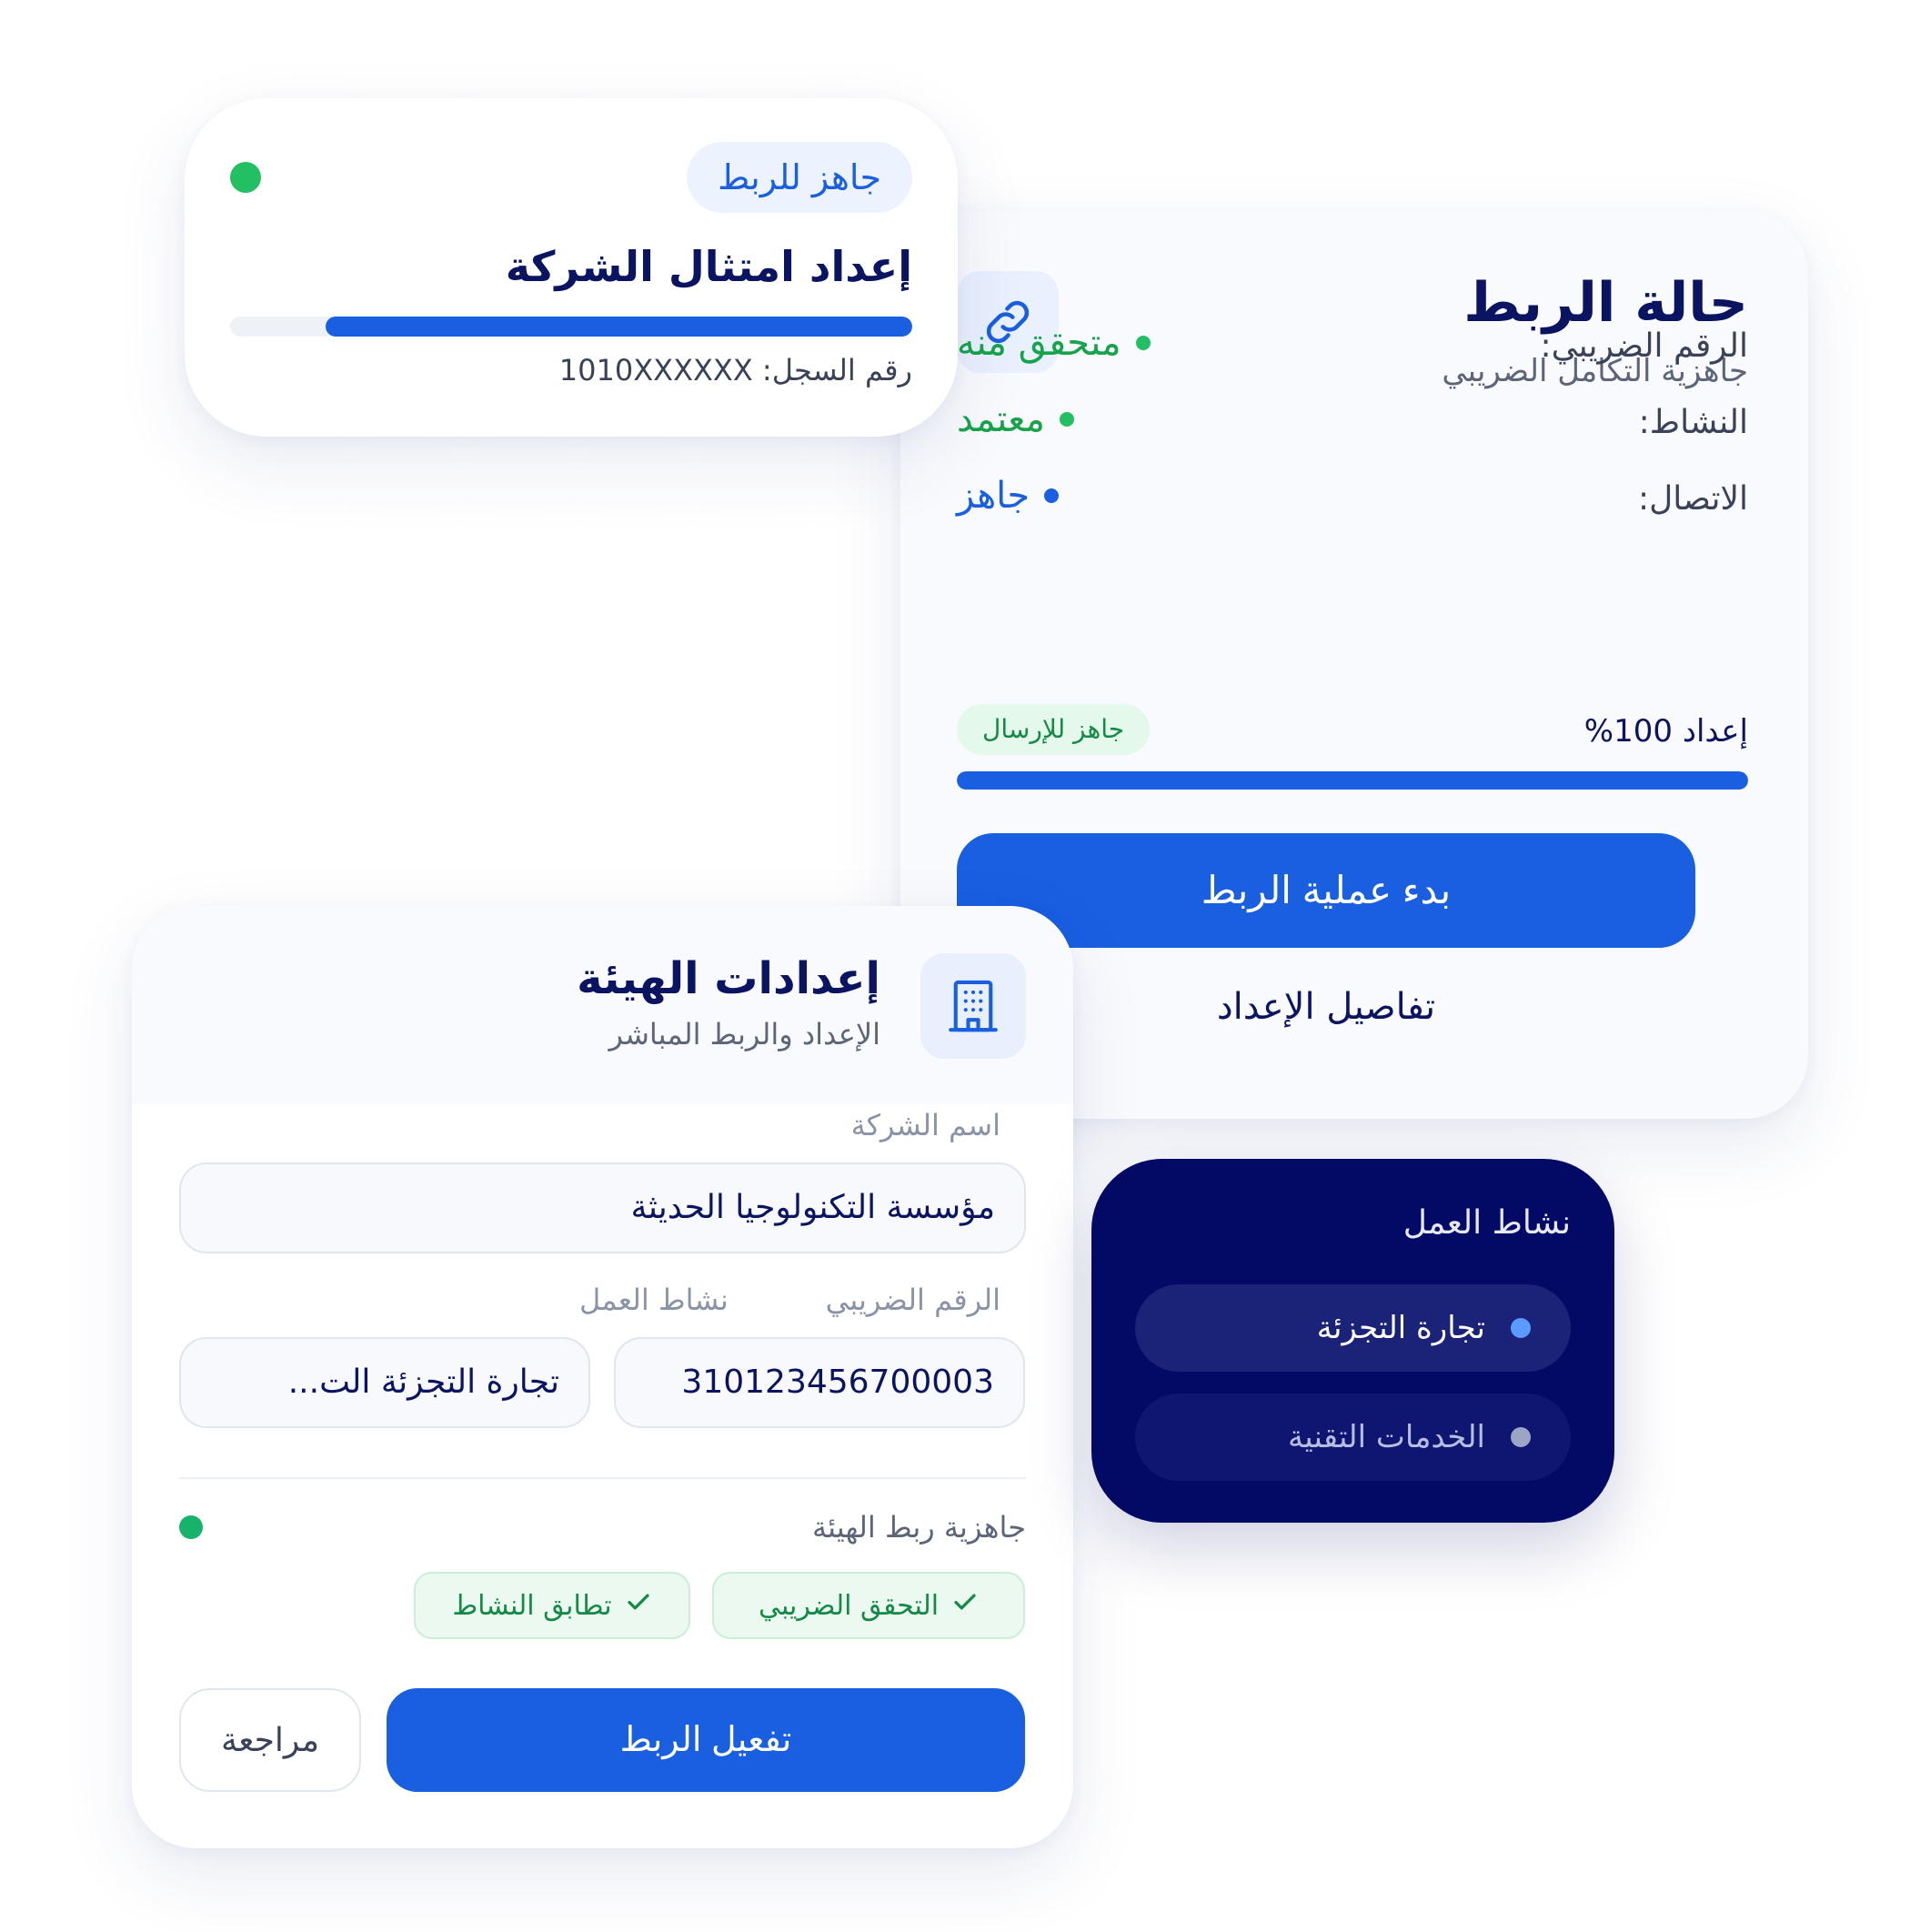 Image resolution: width=1910 pixels, height=1932 pixels. Describe the element at coordinates (1665, 731) in the screenshot. I see `setup-progress-label: إعداد 100%` at that location.